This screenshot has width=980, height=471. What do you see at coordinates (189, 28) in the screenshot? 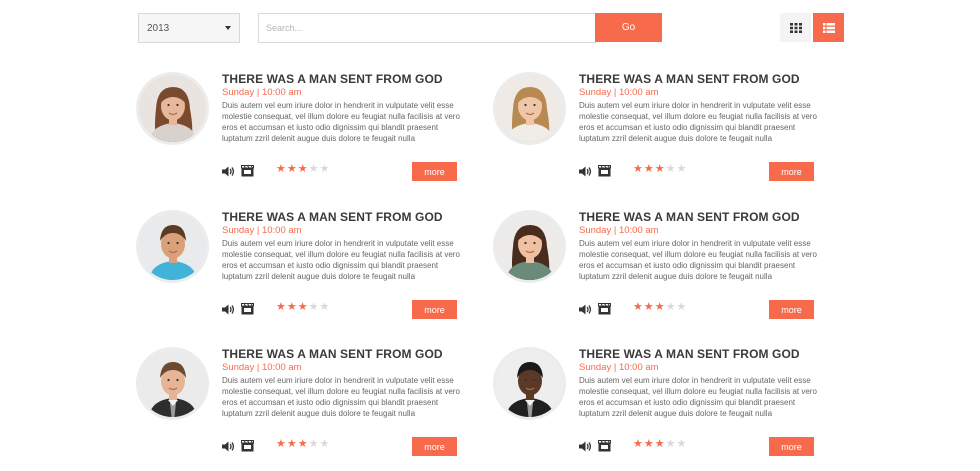
I see `year-select: 2013` at bounding box center [189, 28].